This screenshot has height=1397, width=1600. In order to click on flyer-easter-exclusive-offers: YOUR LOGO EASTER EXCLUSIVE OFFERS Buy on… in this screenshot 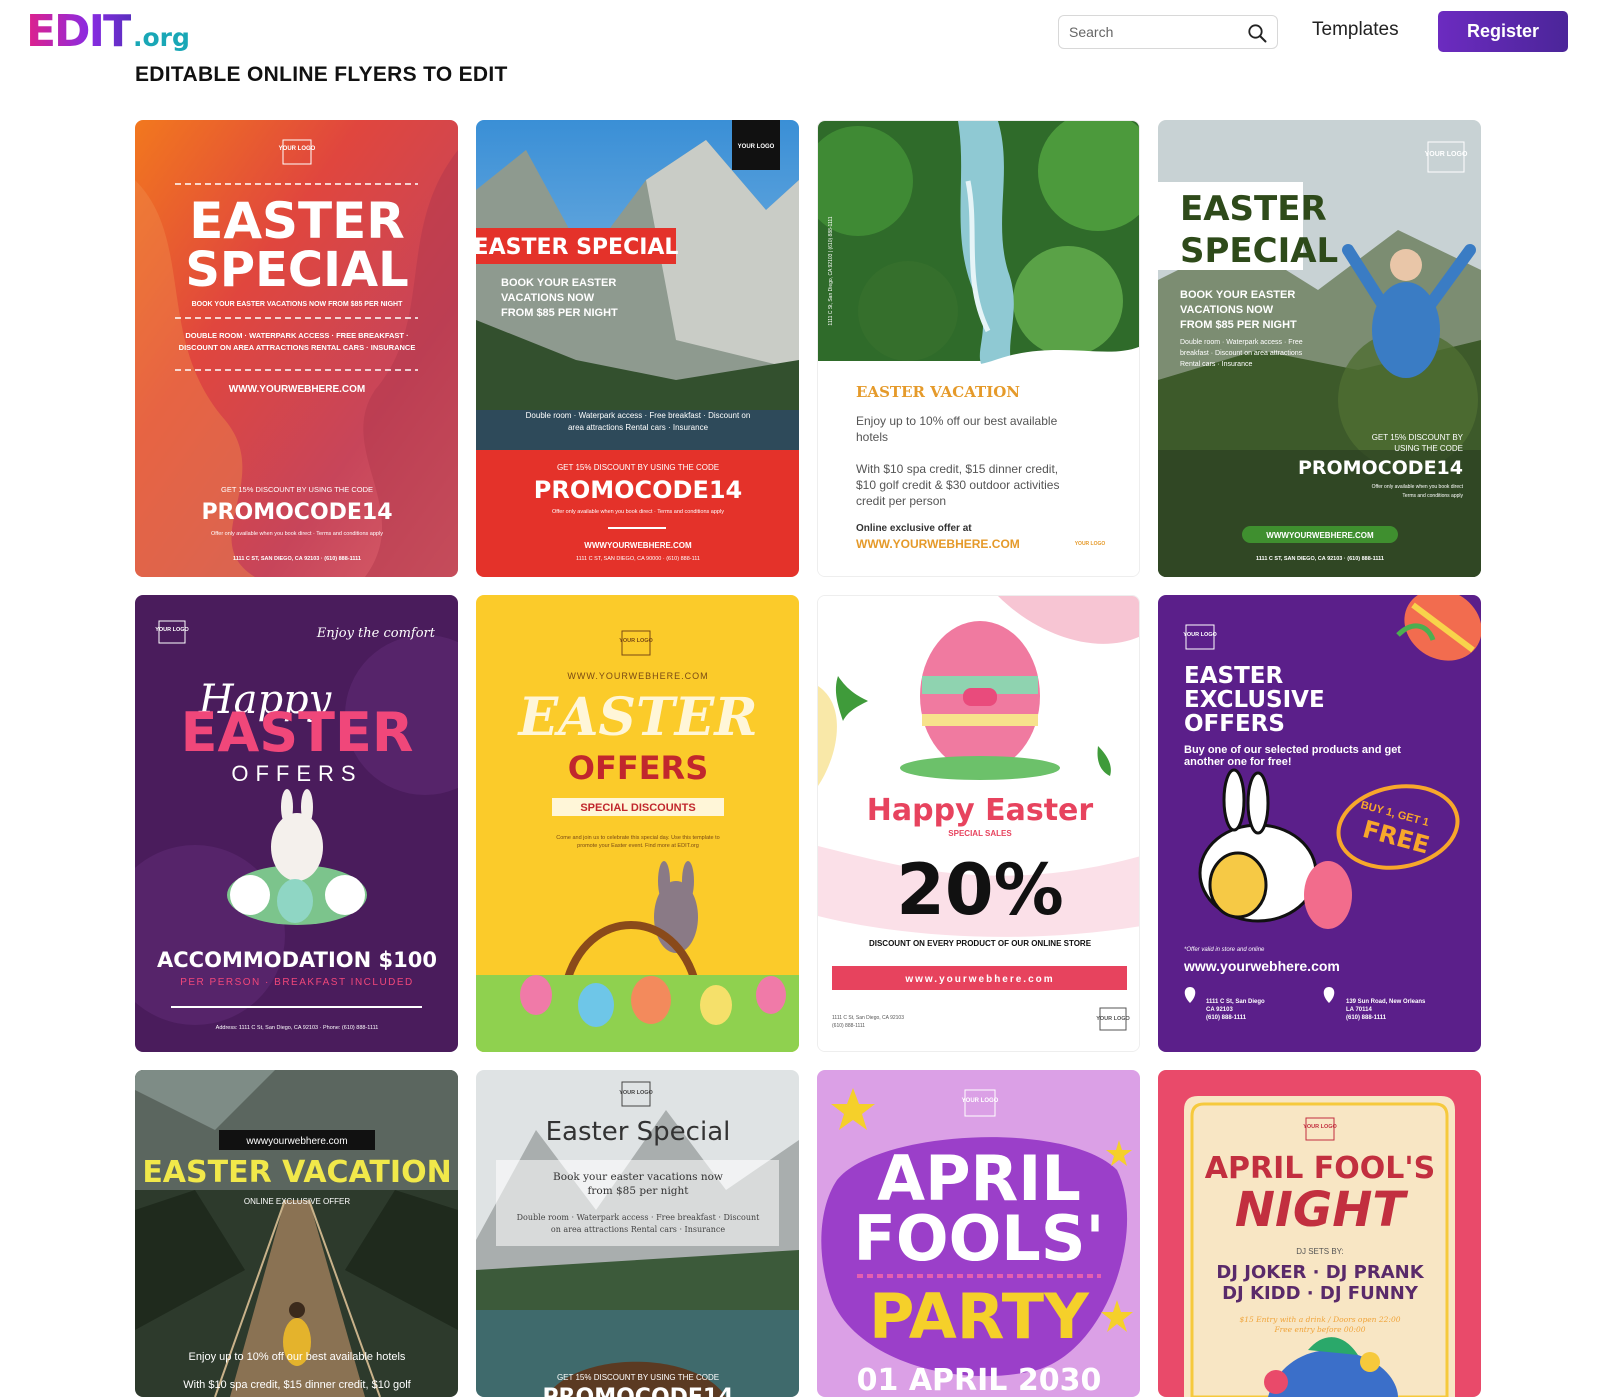, I will do `click(1319, 823)`.